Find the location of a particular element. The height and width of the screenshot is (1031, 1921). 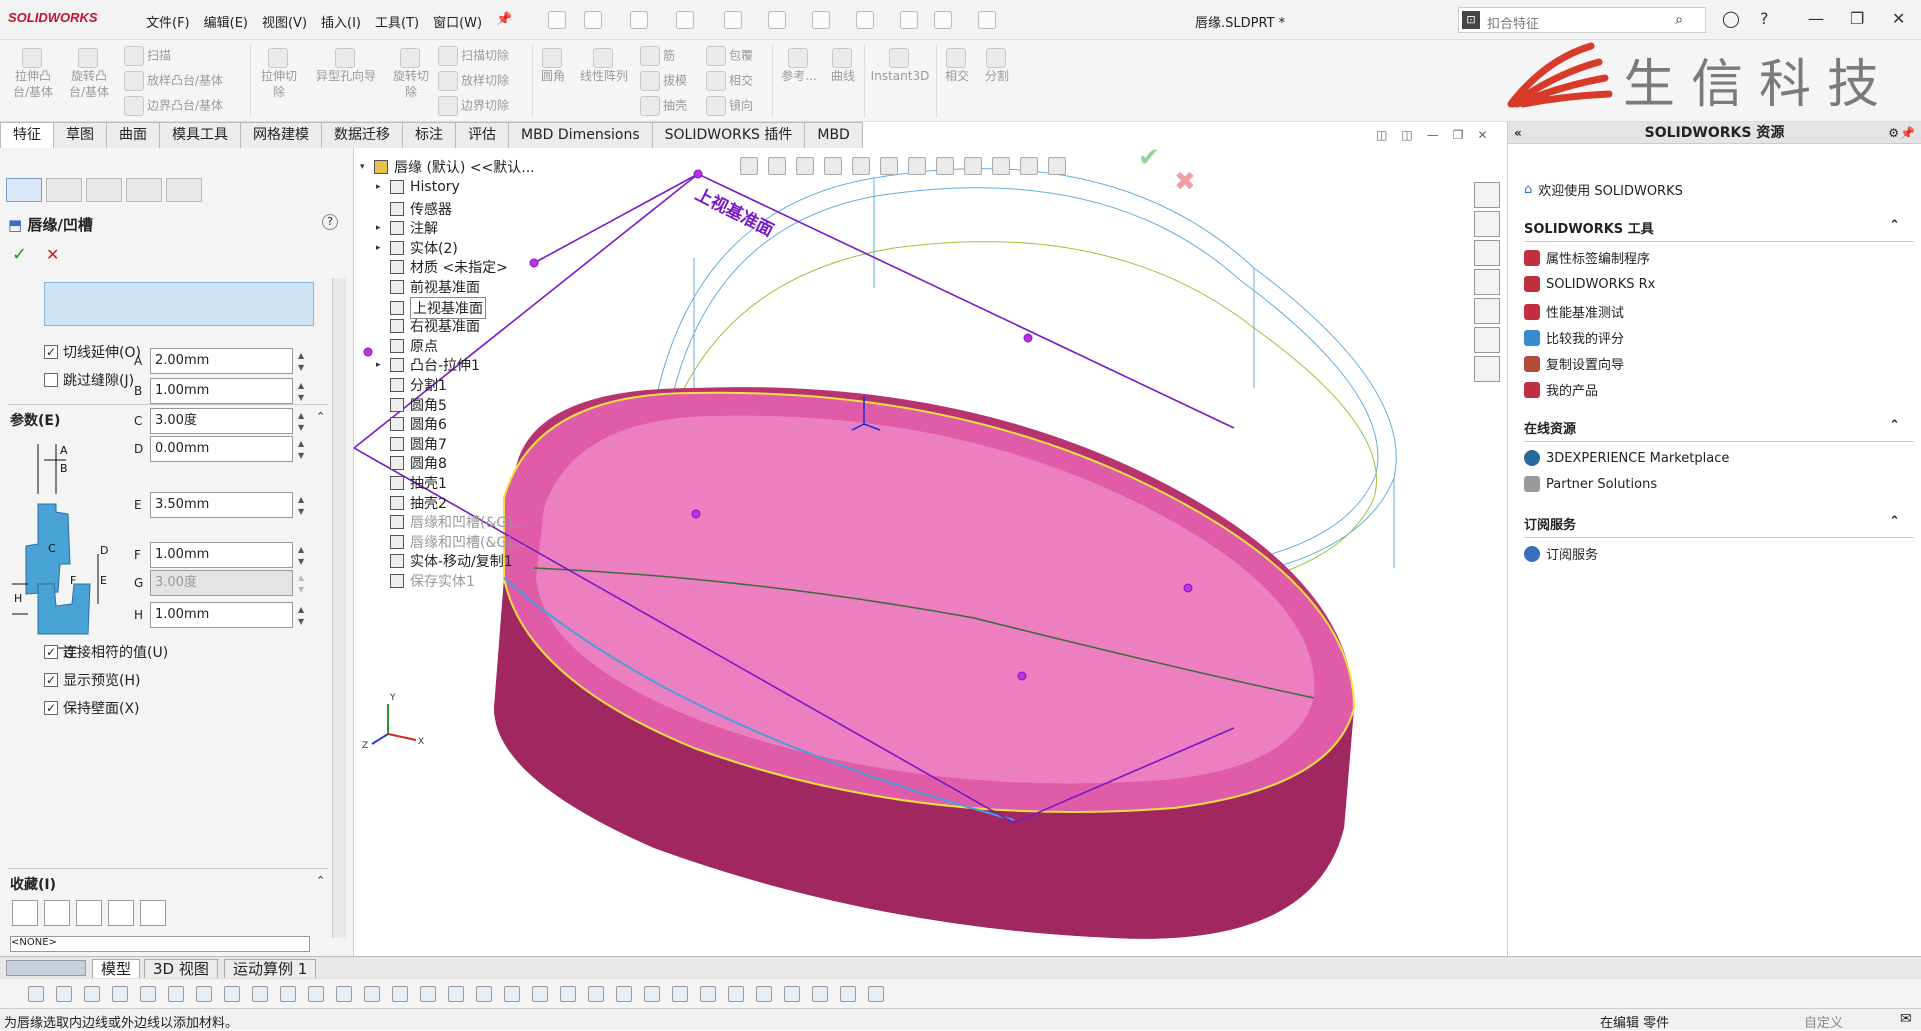

filter-clear-icon is located at coordinates (64, 994).